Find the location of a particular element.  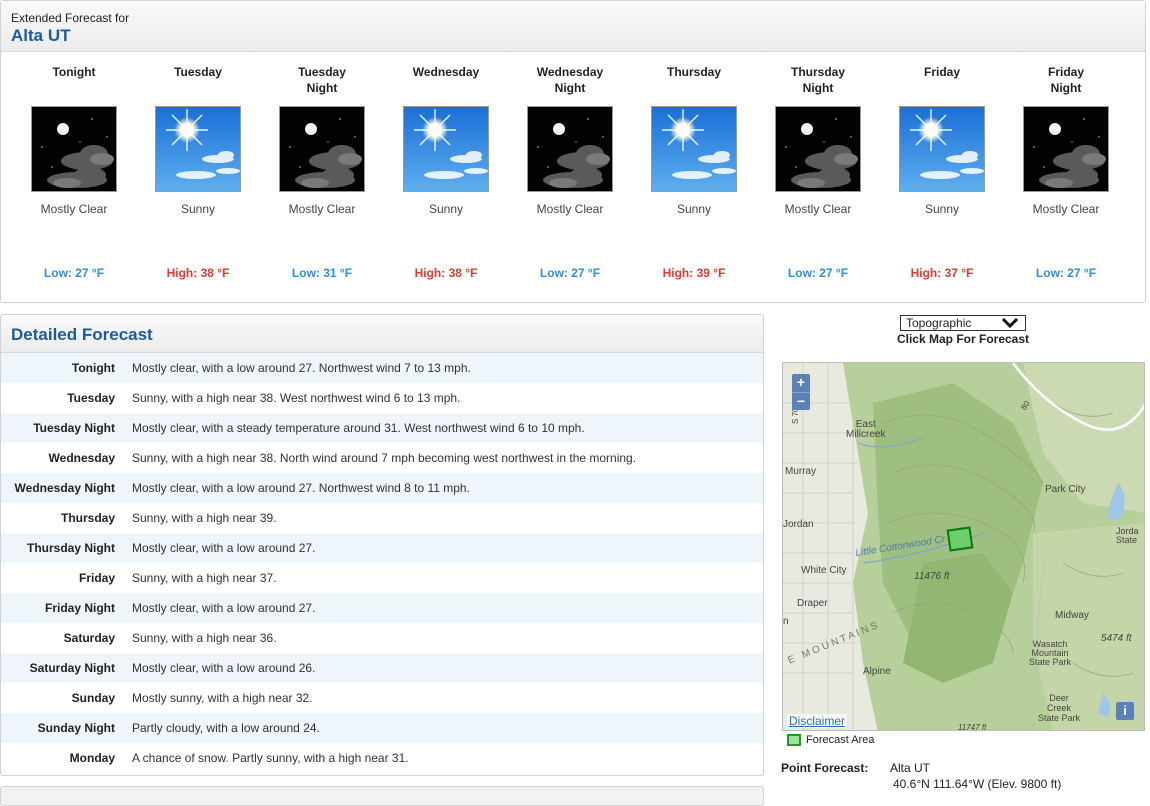

period-name: Friday Night is located at coordinates (1065, 80).